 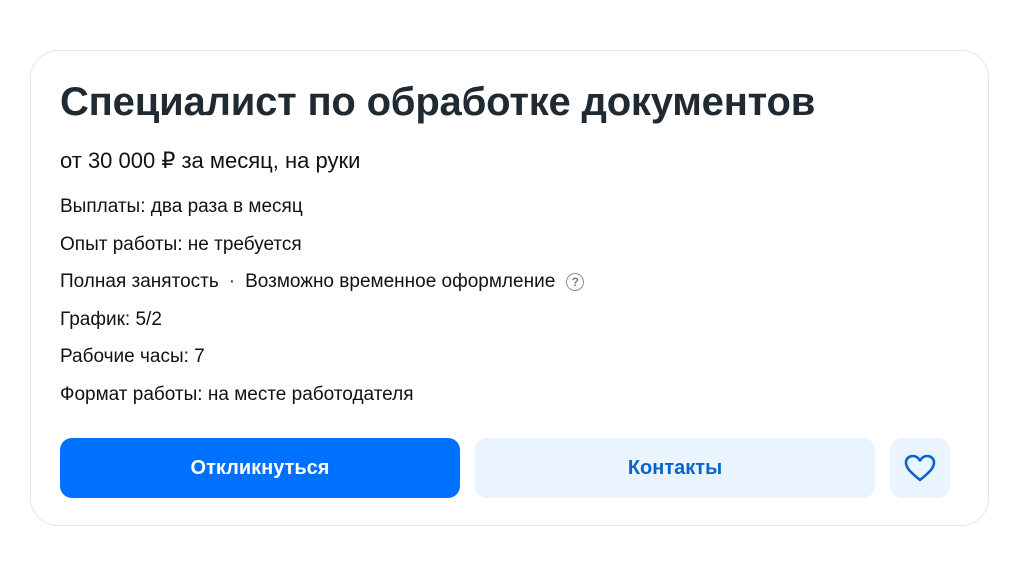 I want to click on detail-hours-text: Рабочие часы: 7, so click(x=132, y=357).